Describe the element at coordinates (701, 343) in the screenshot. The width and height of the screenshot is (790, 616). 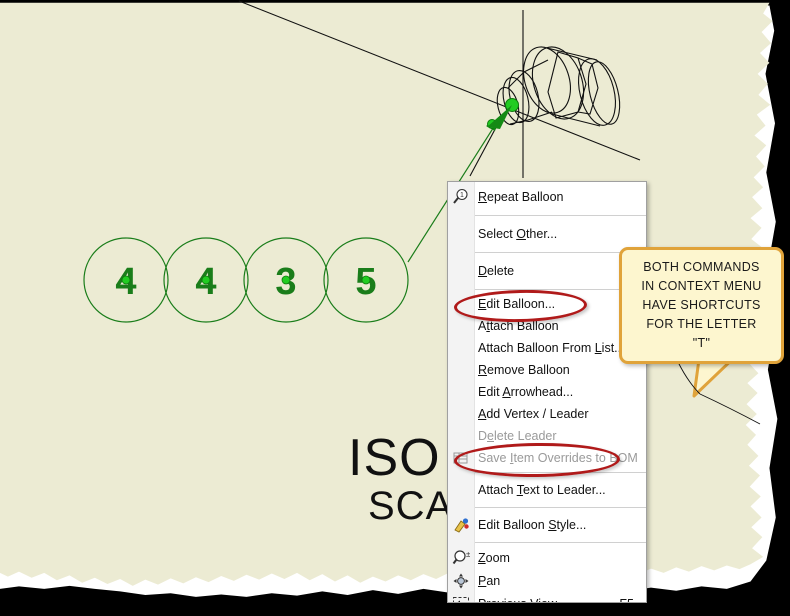
I see `callout-line: "T"` at that location.